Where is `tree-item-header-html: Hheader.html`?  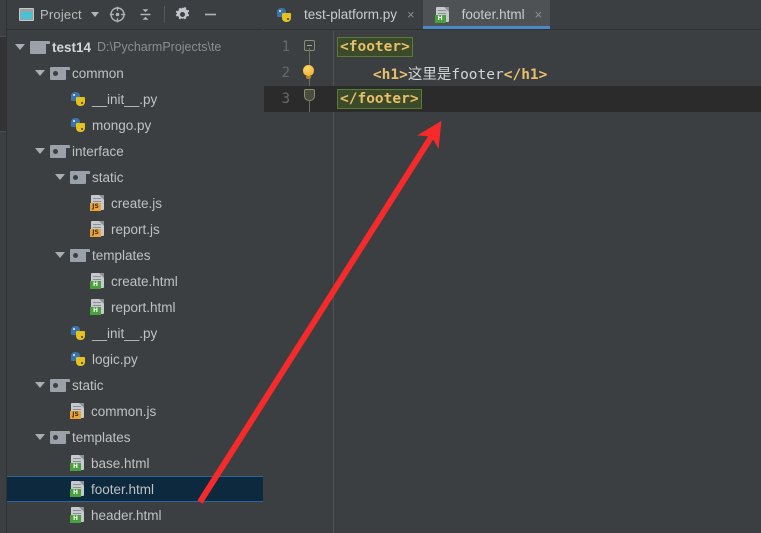
tree-item-header-html: Hheader.html is located at coordinates (135, 515).